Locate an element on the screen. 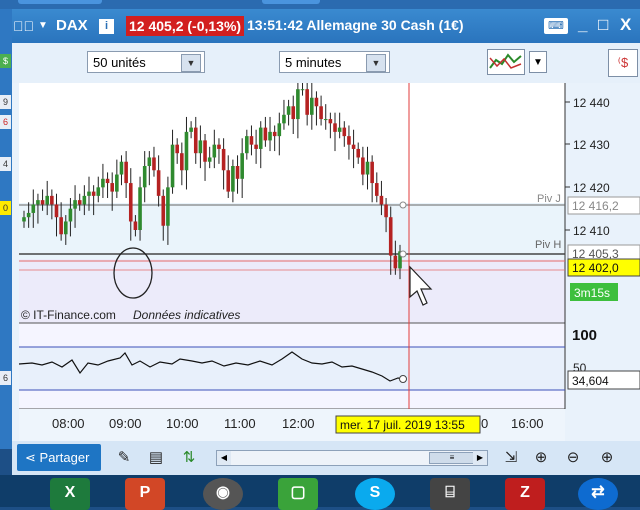 The height and width of the screenshot is (510, 640). price-tick-12420: 12 420 is located at coordinates (591, 188).